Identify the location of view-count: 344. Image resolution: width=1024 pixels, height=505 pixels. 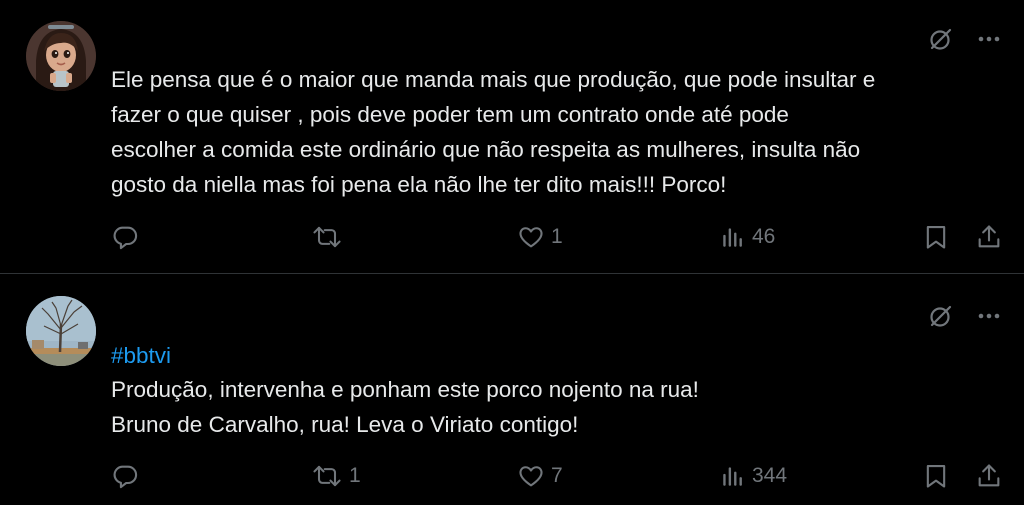
(770, 475).